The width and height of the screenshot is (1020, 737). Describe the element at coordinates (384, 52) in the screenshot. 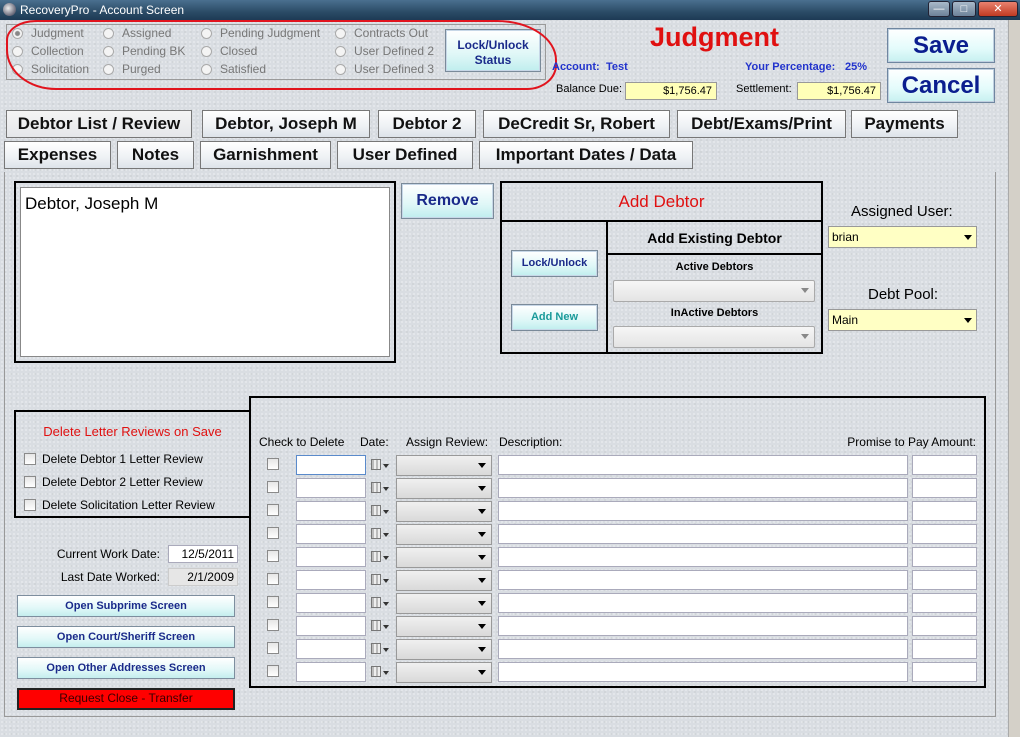

I see `status-radio-user-defined-2: User Defined 2` at that location.